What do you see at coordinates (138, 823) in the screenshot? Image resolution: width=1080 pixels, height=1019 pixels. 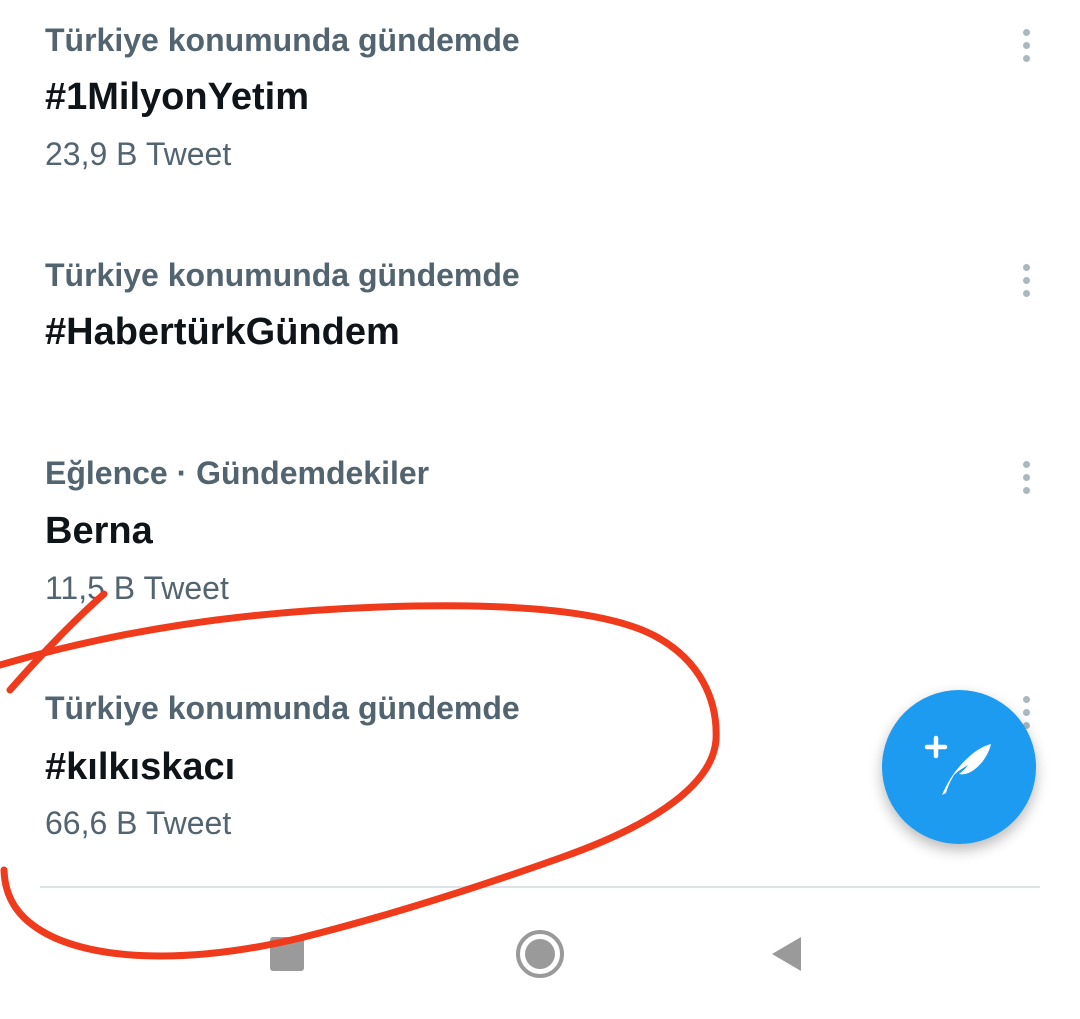 I see `trend-tweet-count: 66,6 B Tweet` at bounding box center [138, 823].